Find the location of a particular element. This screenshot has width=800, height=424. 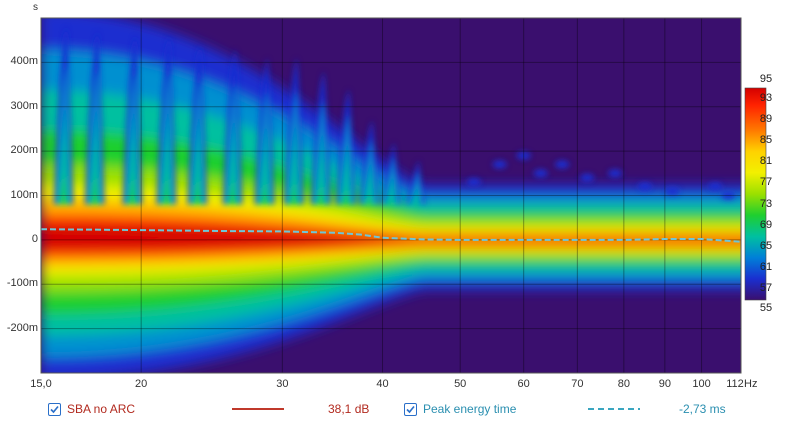

colorbar-label: 69 is located at coordinates (766, 224).